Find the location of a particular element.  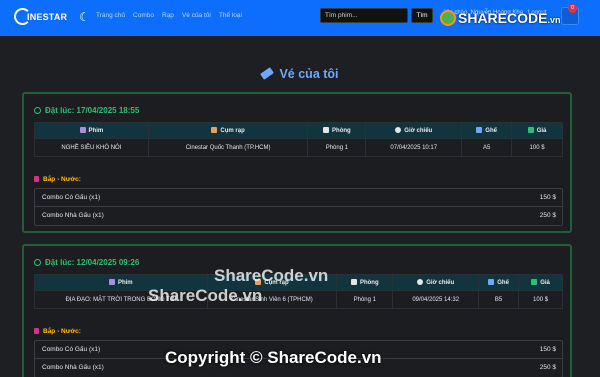

watermark-logo-text: SHARECODE is located at coordinates (503, 18).